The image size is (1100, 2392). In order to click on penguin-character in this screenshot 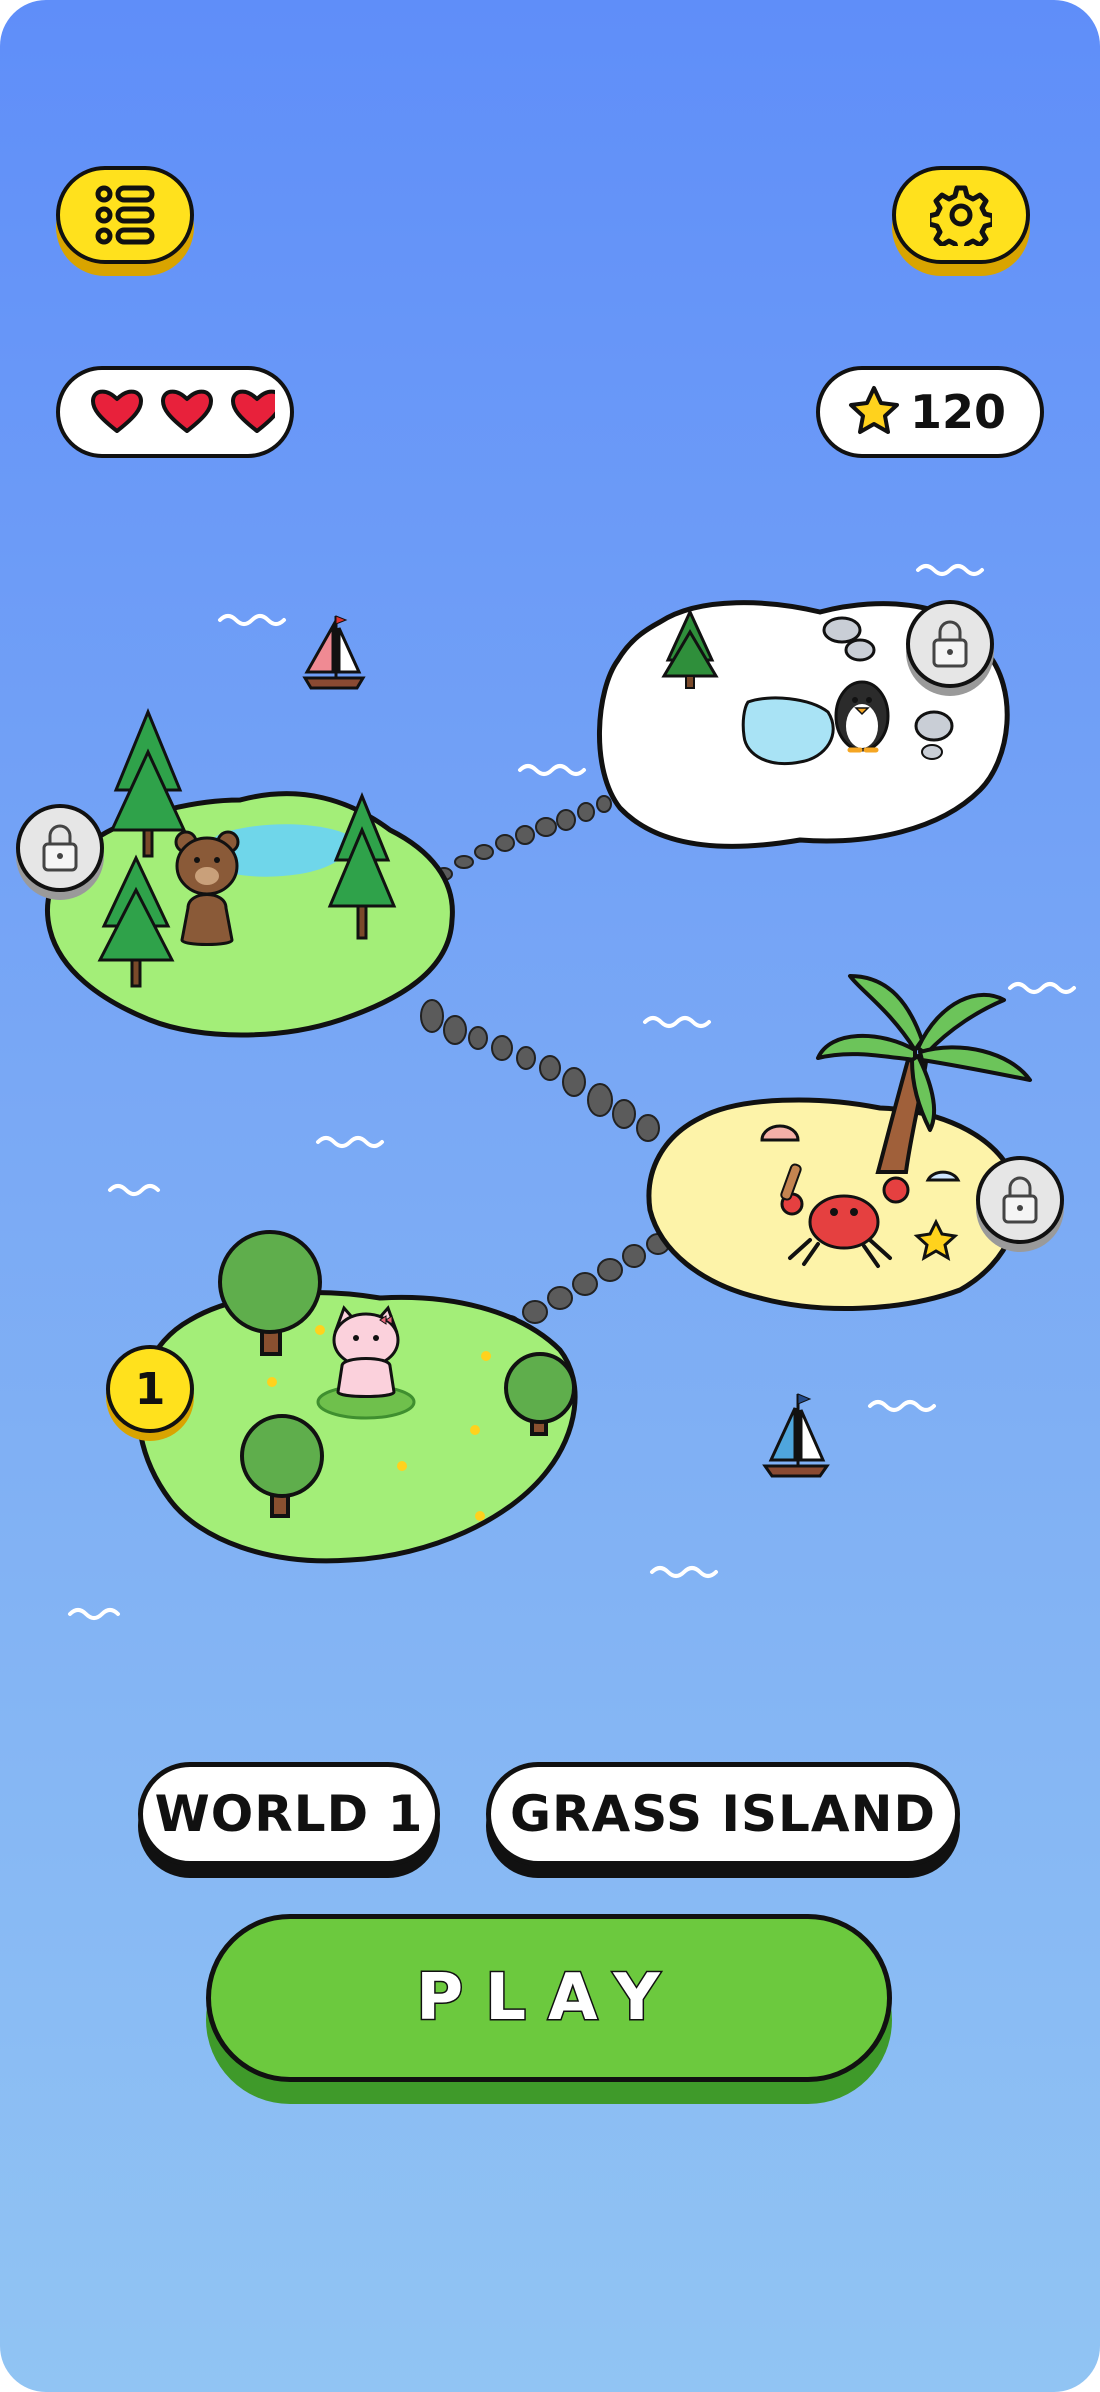, I will do `click(862, 716)`.